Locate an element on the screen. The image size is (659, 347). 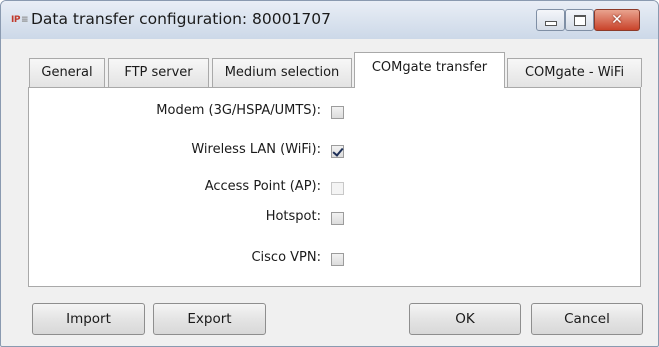
tab-ftp-server: FTP server is located at coordinates (158, 72).